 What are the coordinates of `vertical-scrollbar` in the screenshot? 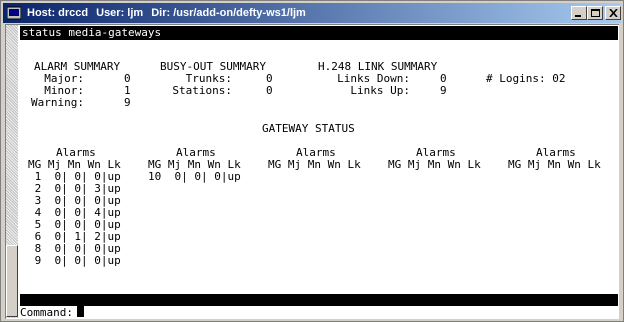 It's located at (12, 171).